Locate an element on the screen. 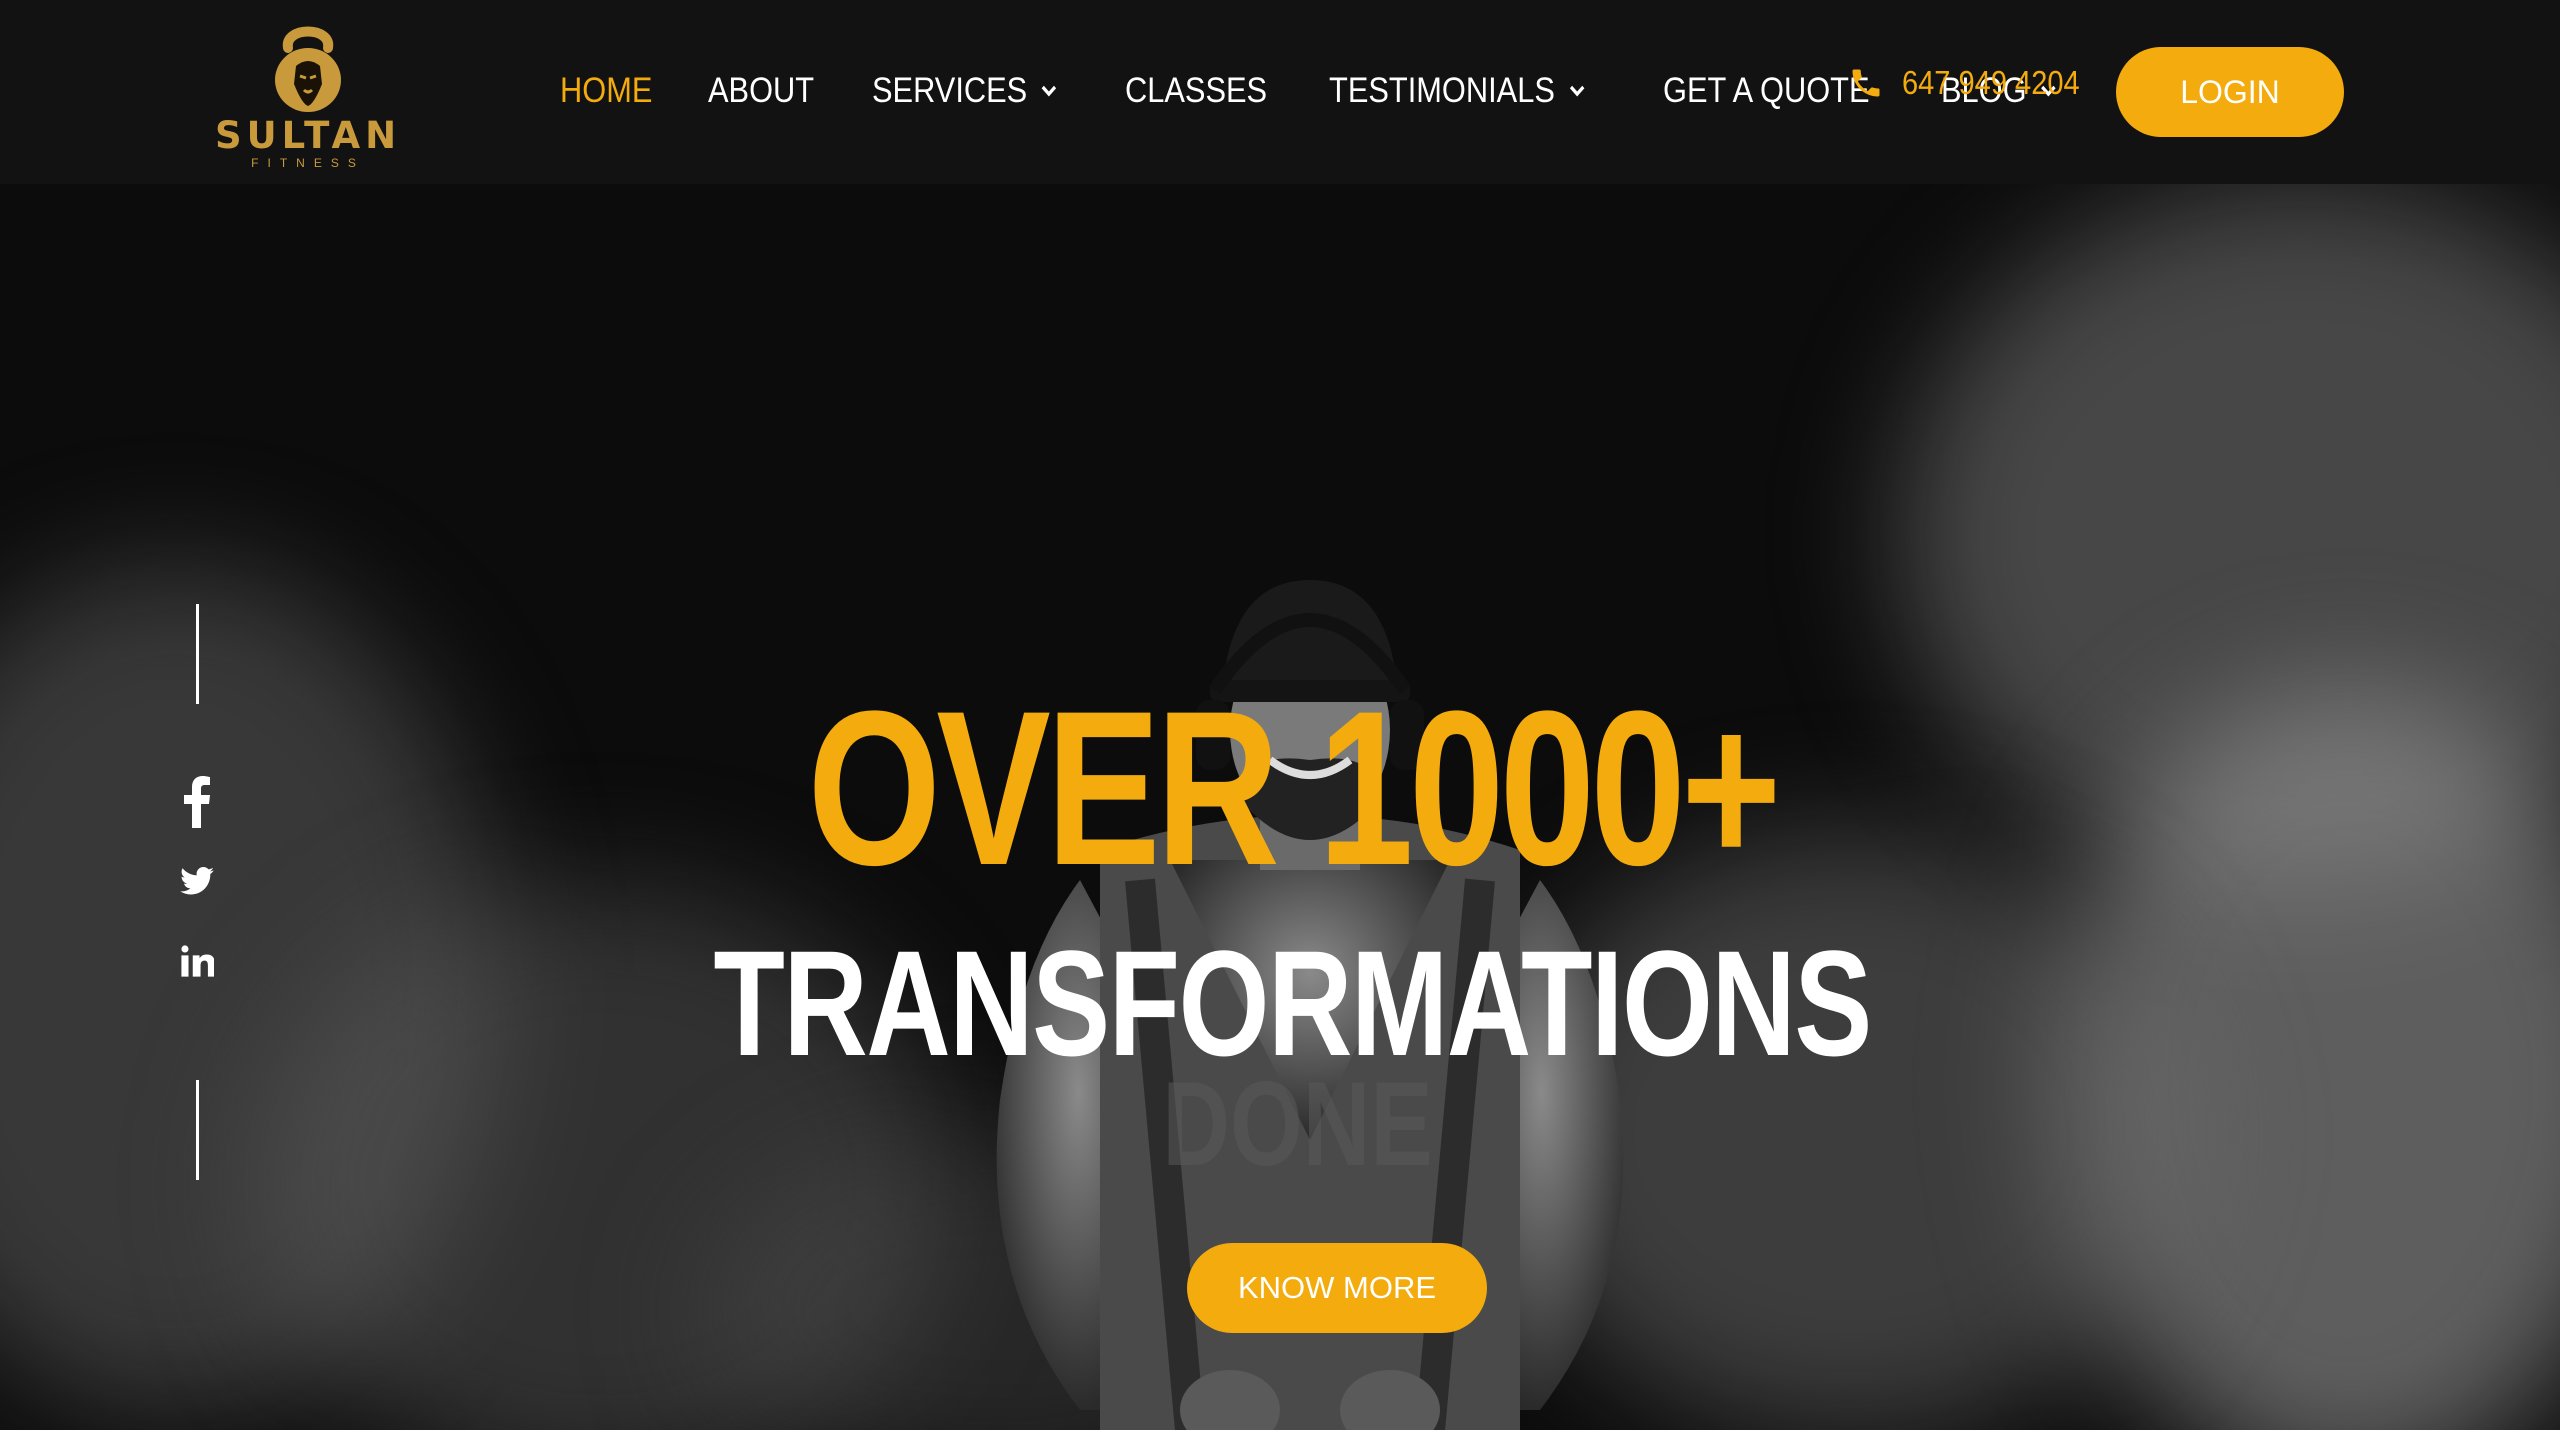 The height and width of the screenshot is (1430, 2560). brand-logo: SULTAN FITNESS is located at coordinates (308, 97).